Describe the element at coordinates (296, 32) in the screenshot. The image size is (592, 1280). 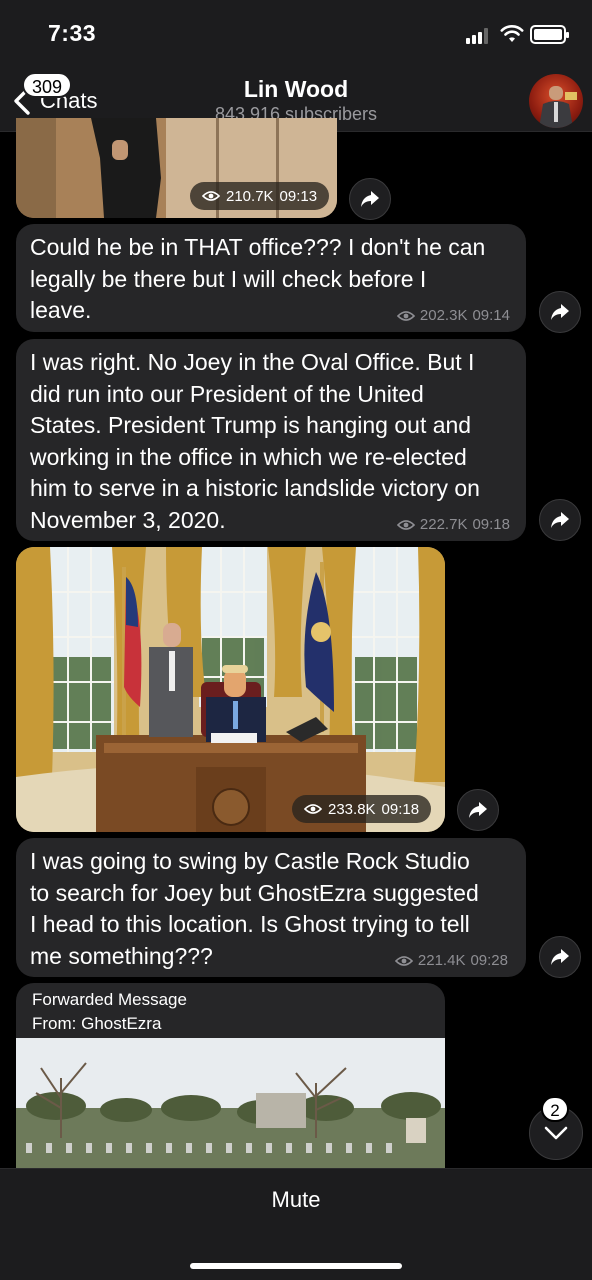
I see `status-bar: 7:33` at that location.